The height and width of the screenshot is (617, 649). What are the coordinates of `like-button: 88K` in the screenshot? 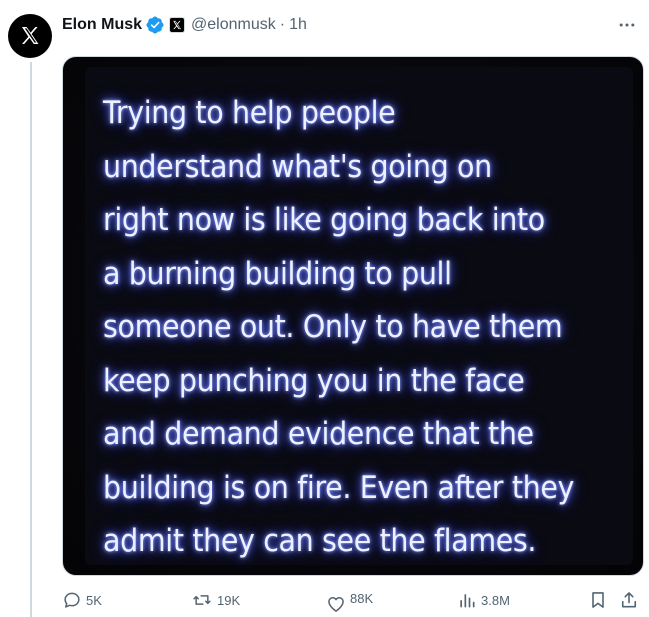 It's located at (349, 601).